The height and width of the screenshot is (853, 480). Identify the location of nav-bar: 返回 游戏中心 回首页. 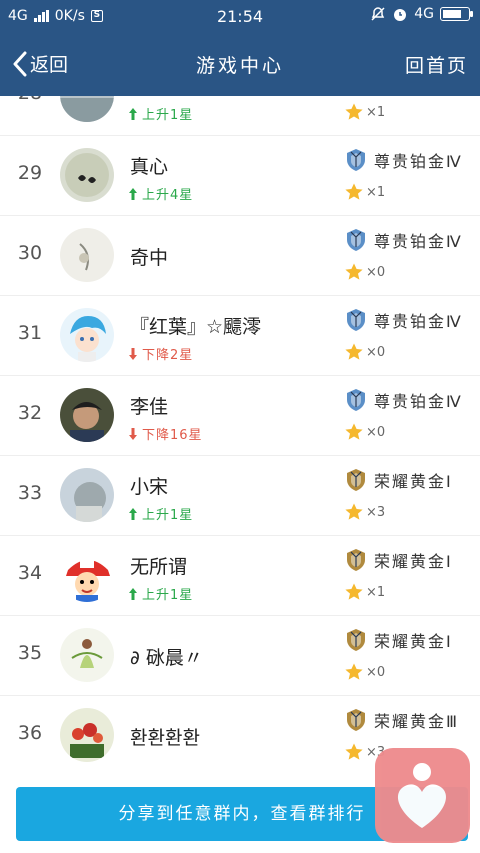
(240, 64).